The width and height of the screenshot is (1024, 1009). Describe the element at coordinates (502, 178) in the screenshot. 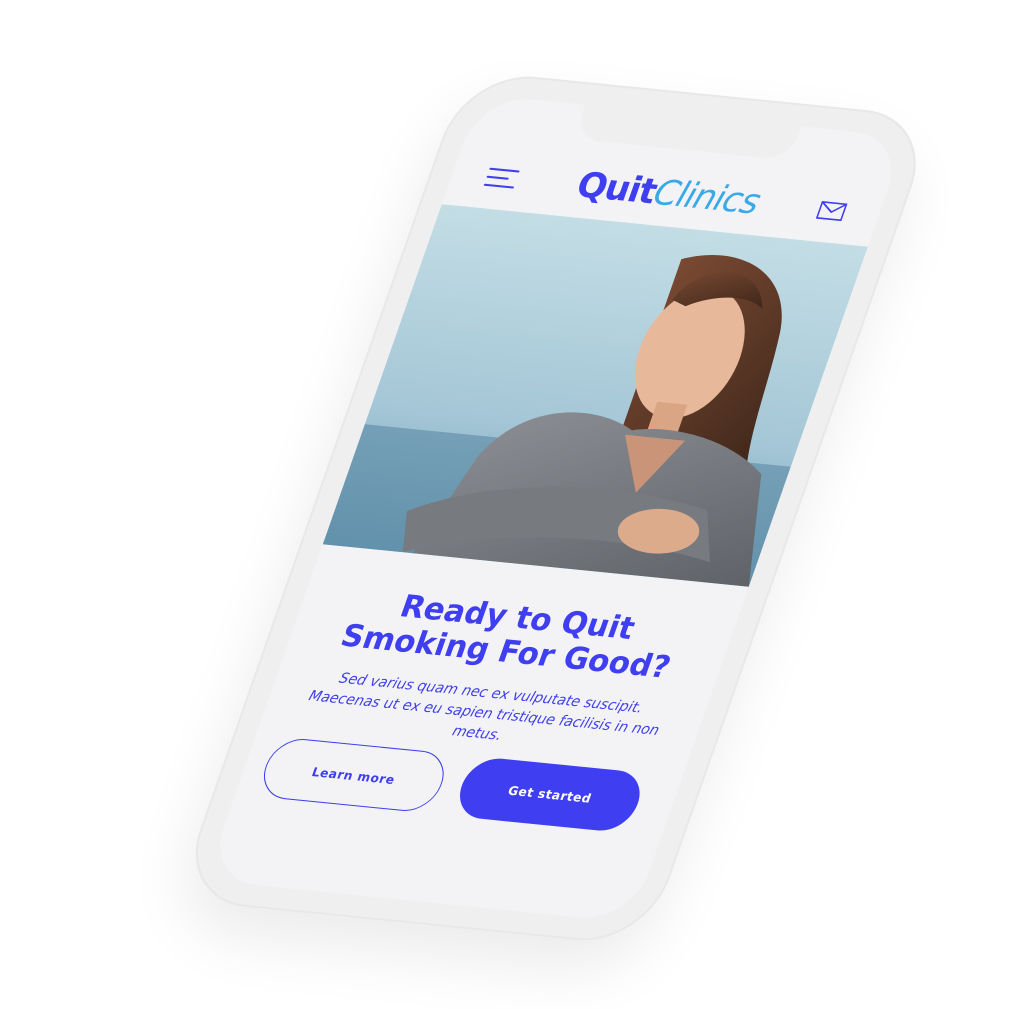

I see `hamburger-menu-icon` at that location.